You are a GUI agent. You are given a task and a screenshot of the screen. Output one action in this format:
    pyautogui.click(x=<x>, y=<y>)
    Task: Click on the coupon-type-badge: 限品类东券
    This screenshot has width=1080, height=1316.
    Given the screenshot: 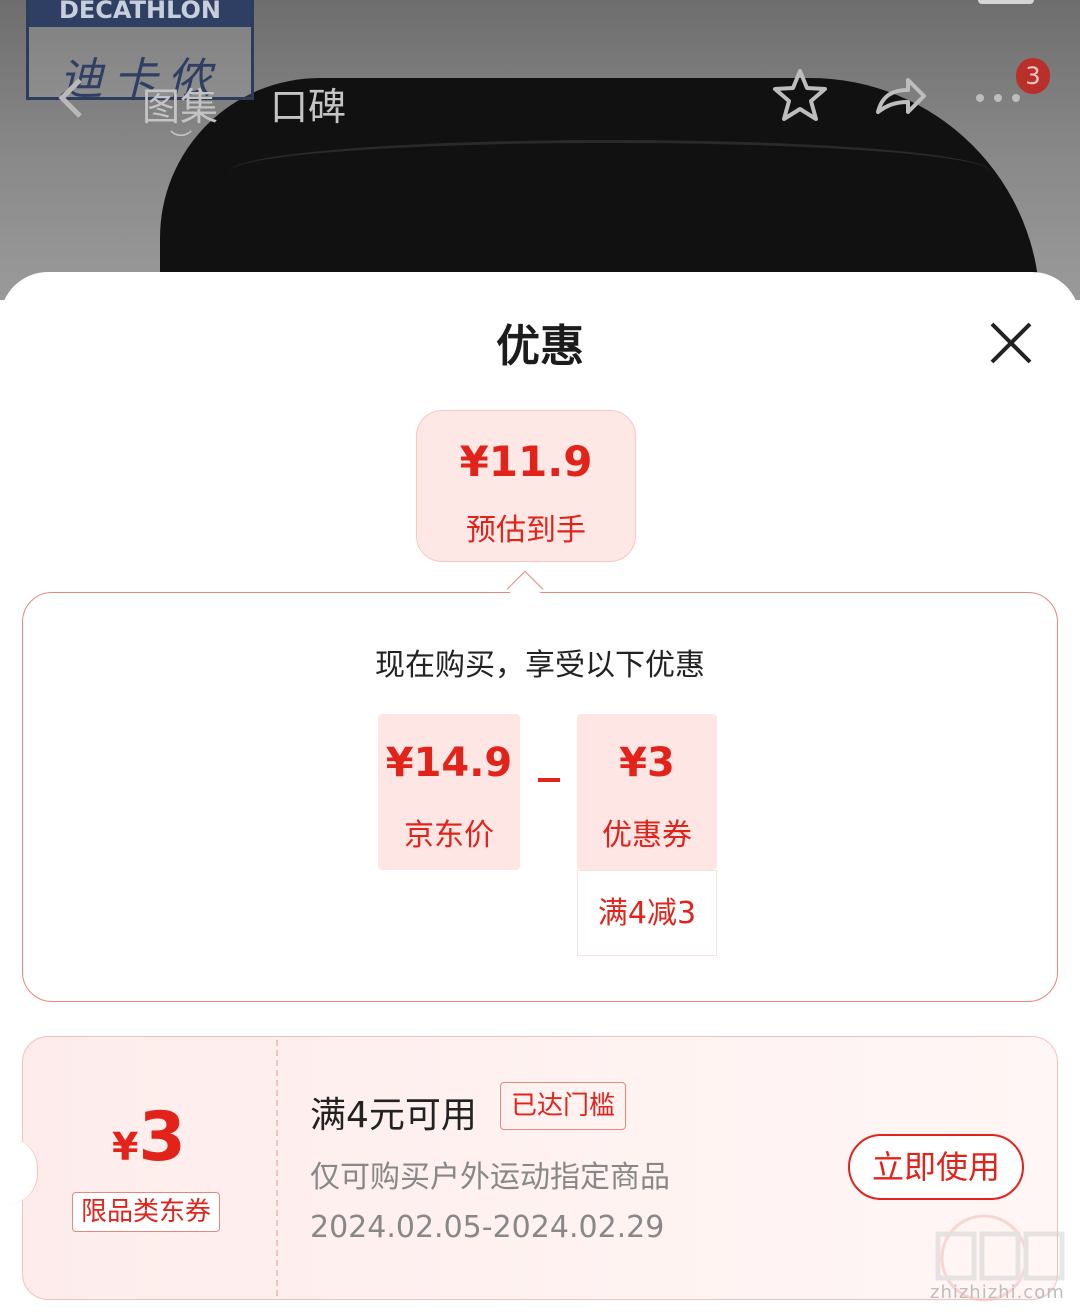 What is the action you would take?
    pyautogui.click(x=146, y=1212)
    